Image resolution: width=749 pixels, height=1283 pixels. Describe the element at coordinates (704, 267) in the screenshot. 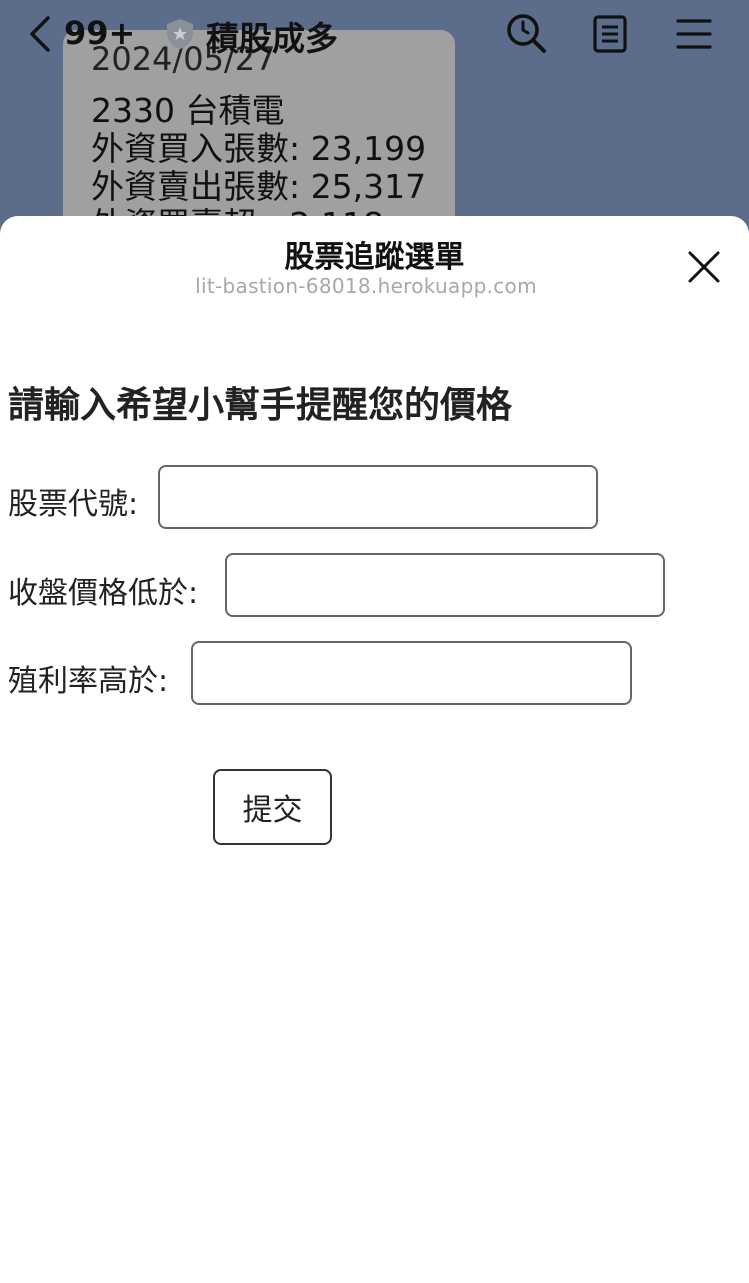

I see `close-icon` at that location.